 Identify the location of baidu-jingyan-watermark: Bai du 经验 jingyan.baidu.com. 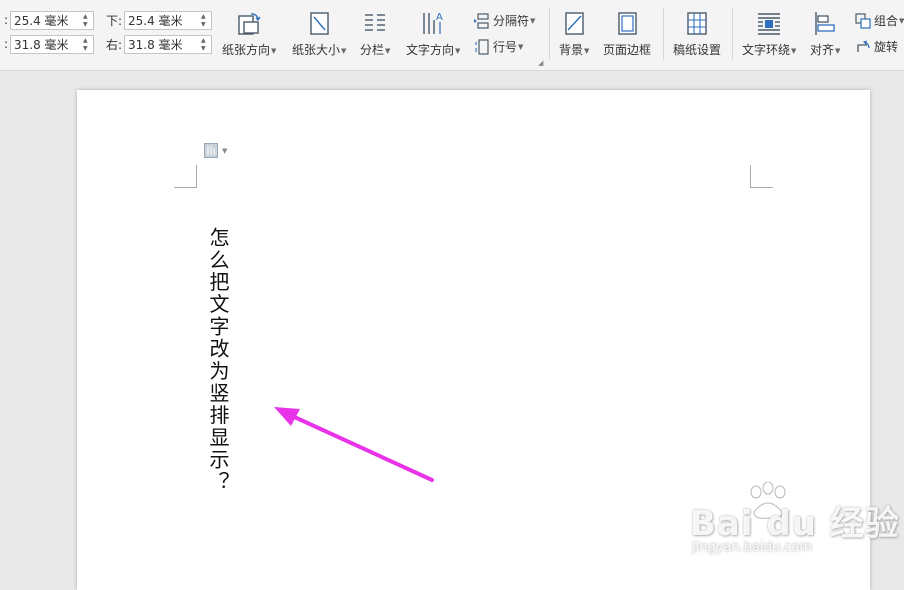
(794, 527).